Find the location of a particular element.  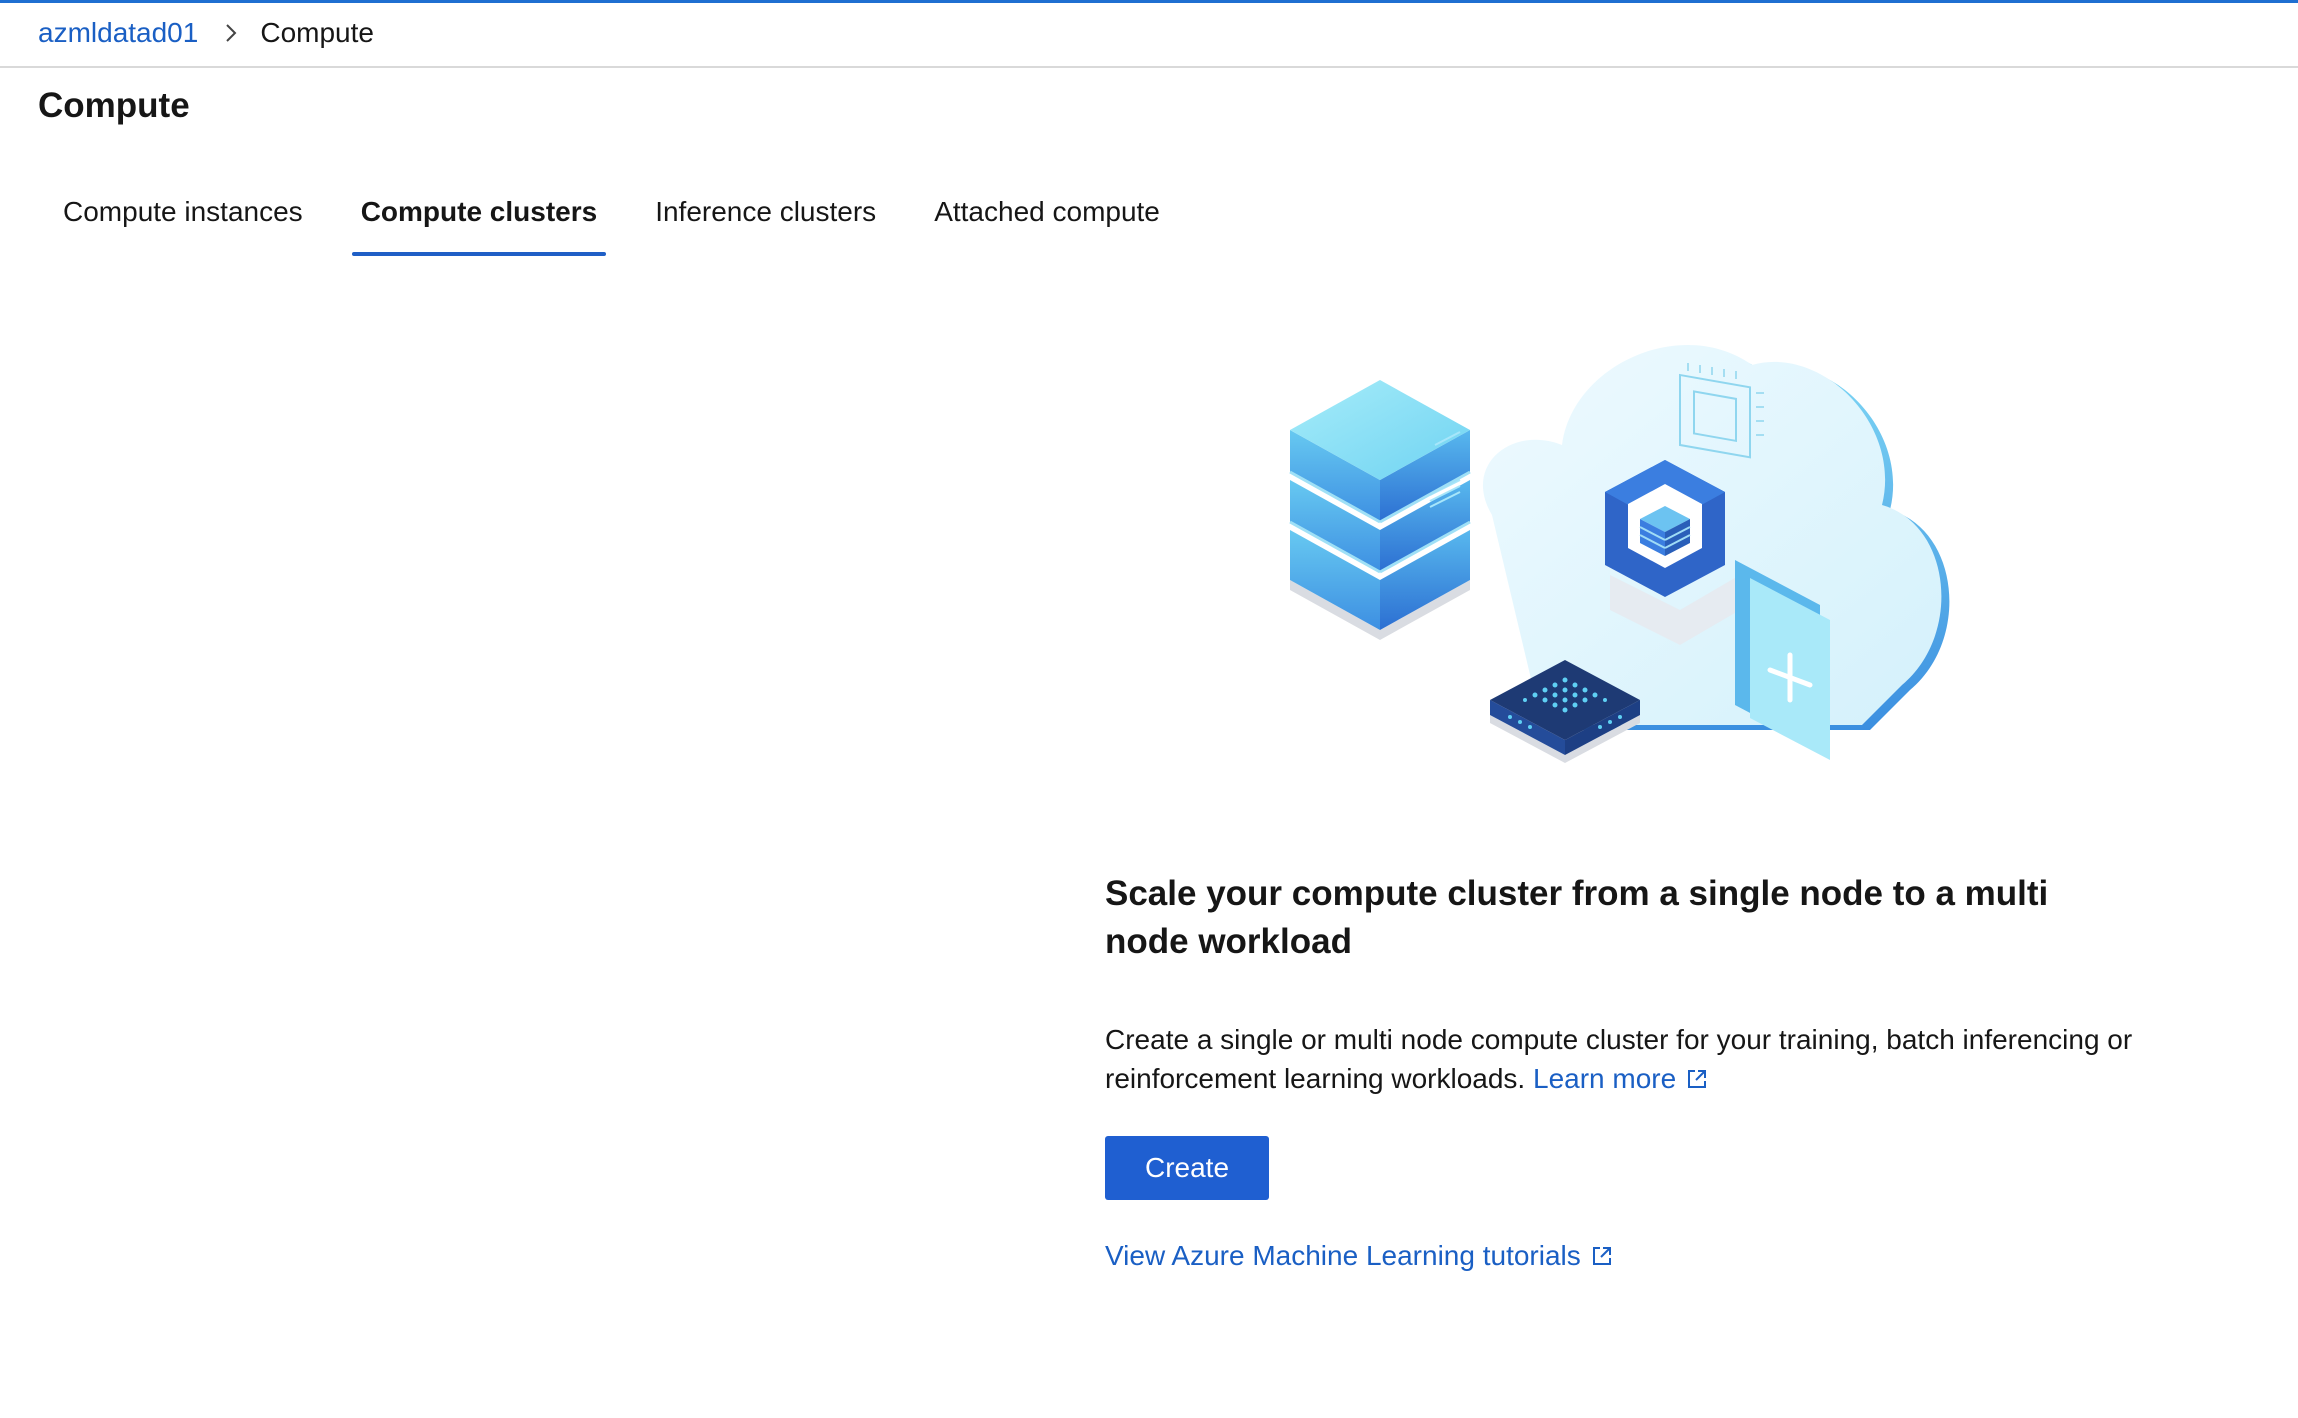

learn-more-link: Learn more is located at coordinates (1620, 1078).